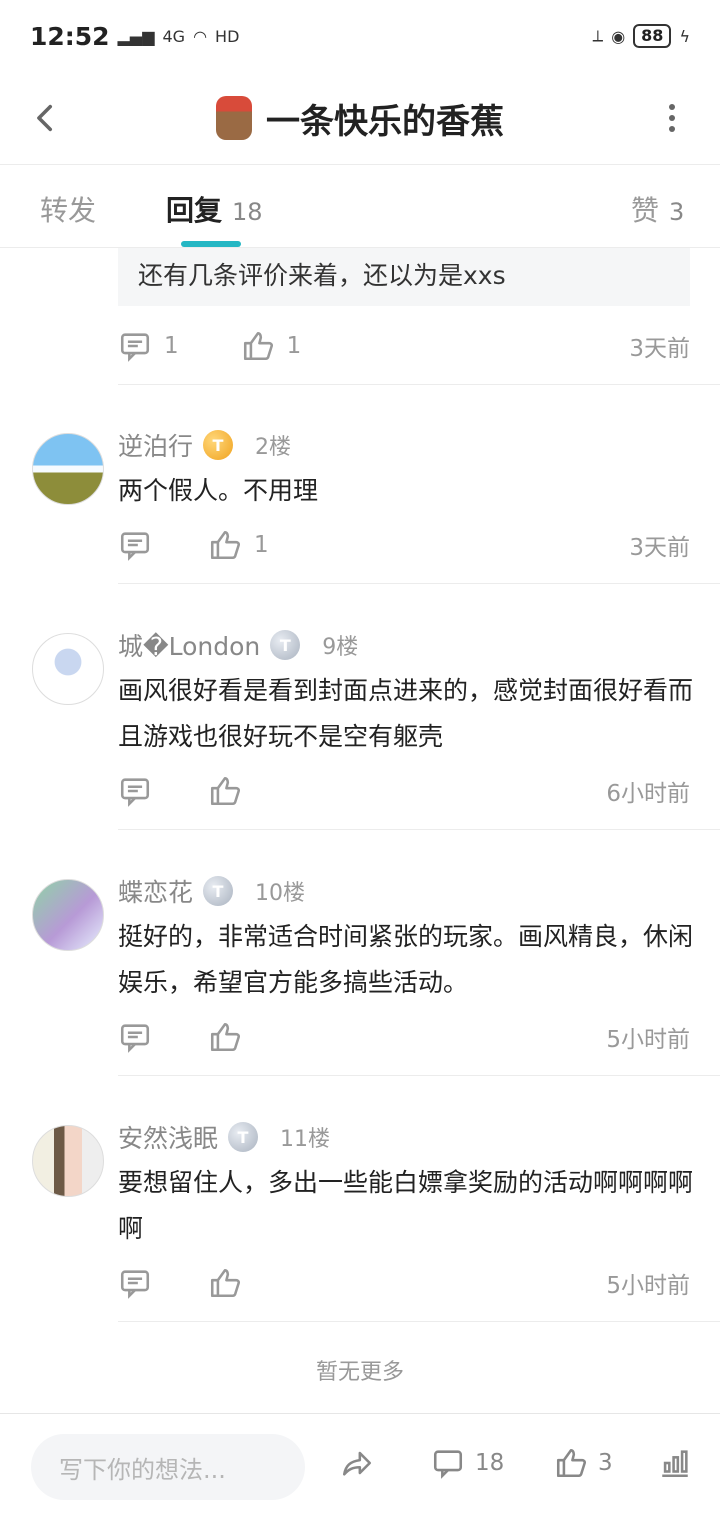 This screenshot has width=720, height=1521. Describe the element at coordinates (322, 275) in the screenshot. I see `quoted-reply-text: 还有几条评价来着，还以为是xxs` at that location.